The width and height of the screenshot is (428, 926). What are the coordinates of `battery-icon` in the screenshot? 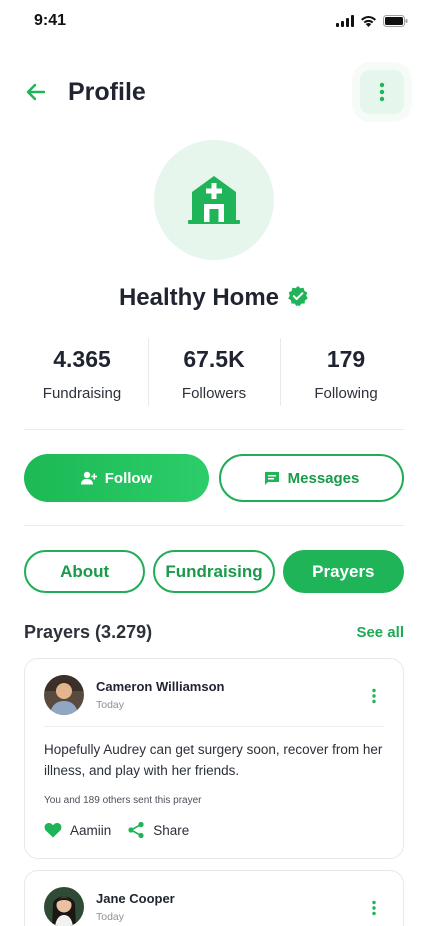 It's located at (395, 23).